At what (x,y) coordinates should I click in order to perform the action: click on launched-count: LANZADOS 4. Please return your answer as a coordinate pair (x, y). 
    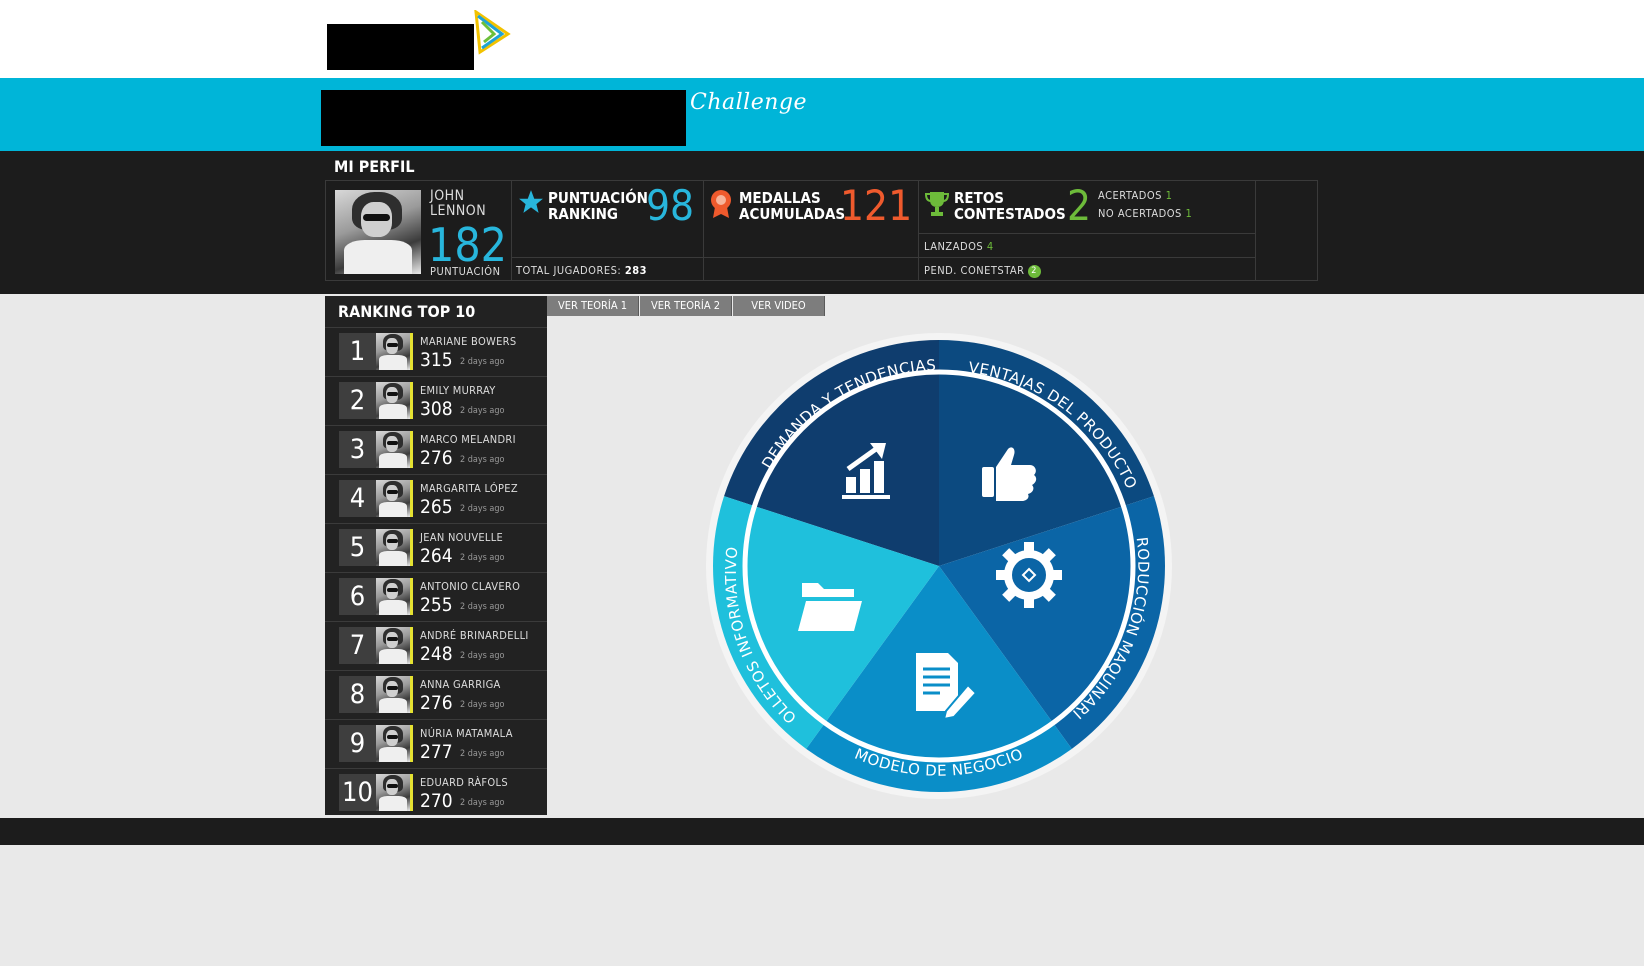
    Looking at the image, I should click on (959, 246).